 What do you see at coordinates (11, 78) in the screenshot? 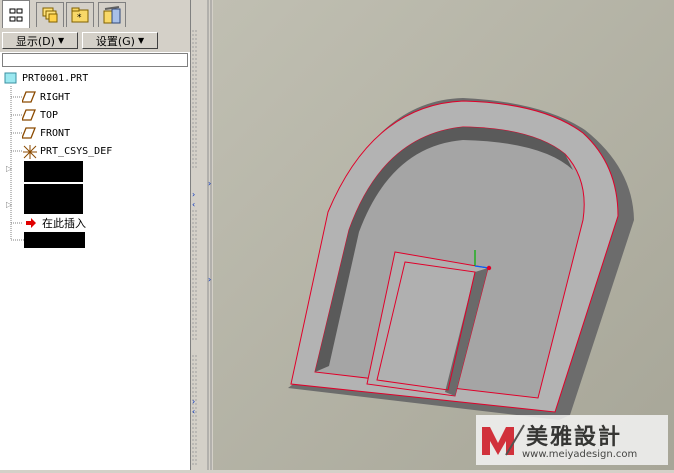
I see `part-icon` at bounding box center [11, 78].